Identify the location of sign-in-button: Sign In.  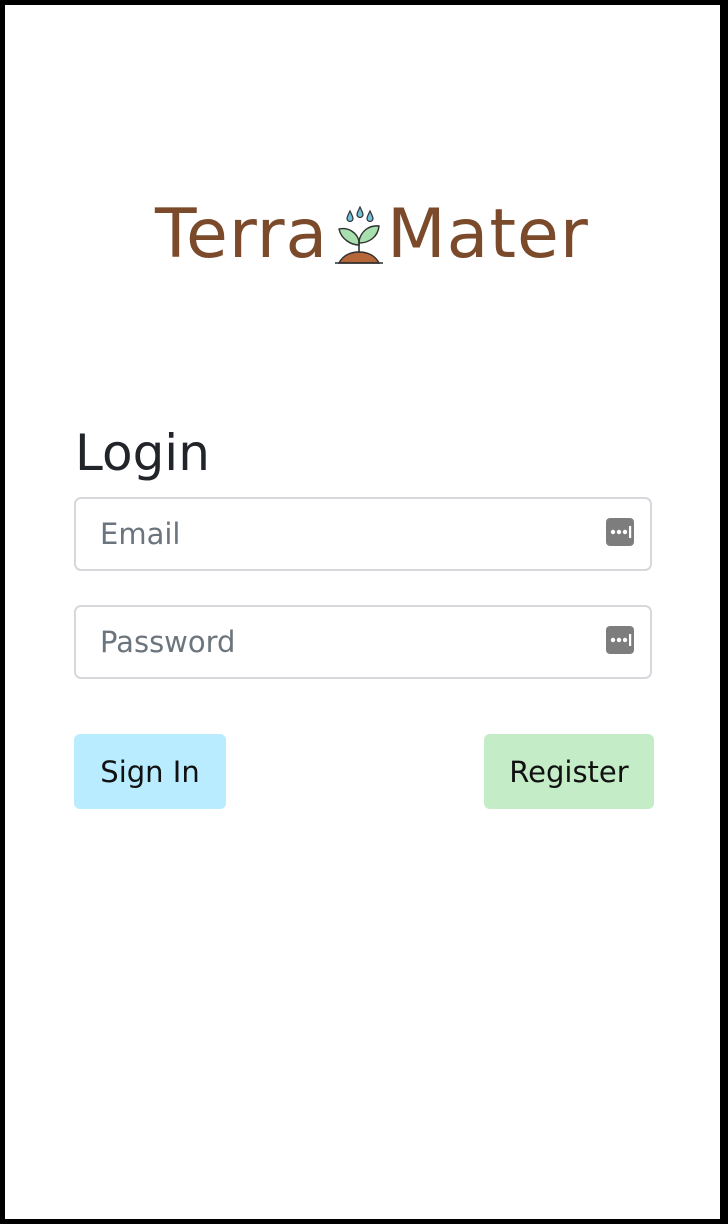
(150, 771).